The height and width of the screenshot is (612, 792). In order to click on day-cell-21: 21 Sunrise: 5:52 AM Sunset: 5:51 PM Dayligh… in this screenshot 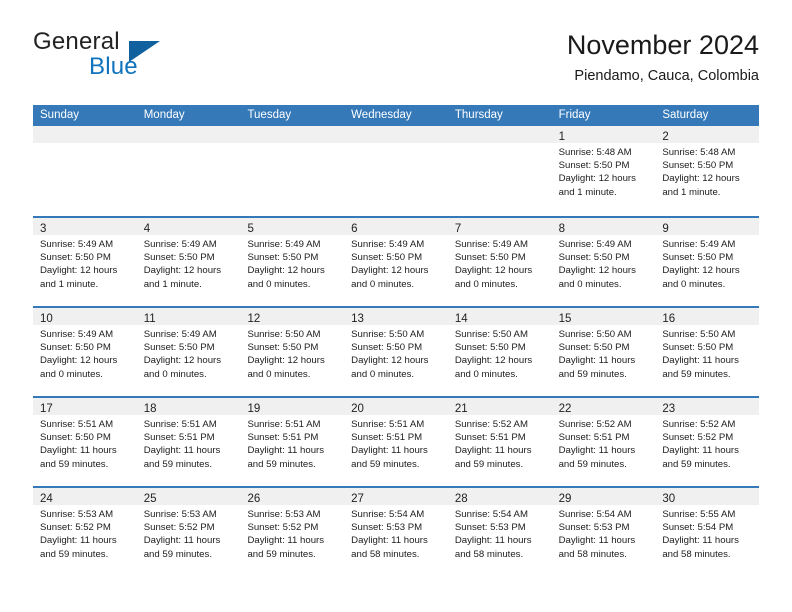, I will do `click(499, 442)`.